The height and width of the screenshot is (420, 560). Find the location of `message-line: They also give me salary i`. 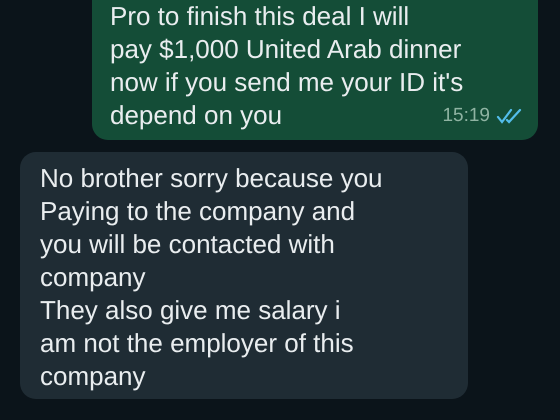

message-line: They also give me salary i is located at coordinates (190, 310).